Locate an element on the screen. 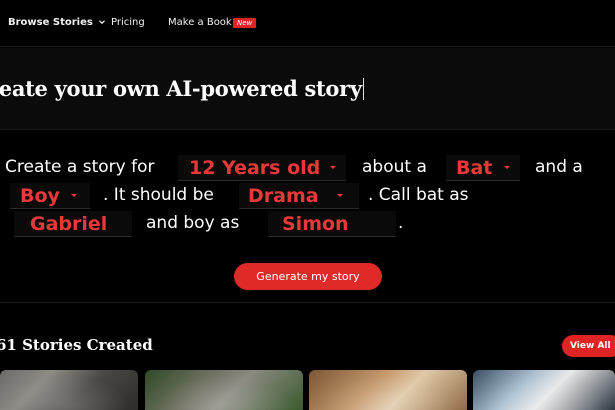 The image size is (615, 410). nav-pricing: Pricing is located at coordinates (128, 22).